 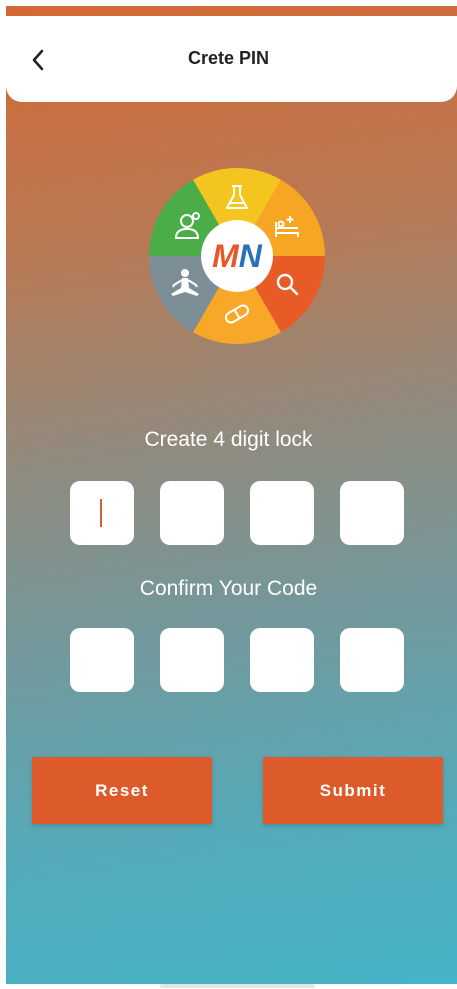 I want to click on create-pin-label: Create 4 digit lock, so click(x=228, y=439).